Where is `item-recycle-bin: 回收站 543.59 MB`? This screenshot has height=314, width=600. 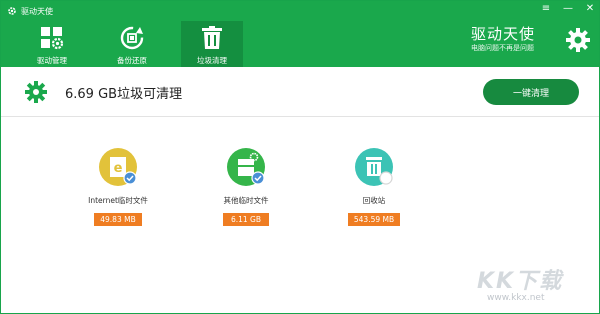
item-recycle-bin: 回收站 543.59 MB is located at coordinates (374, 186).